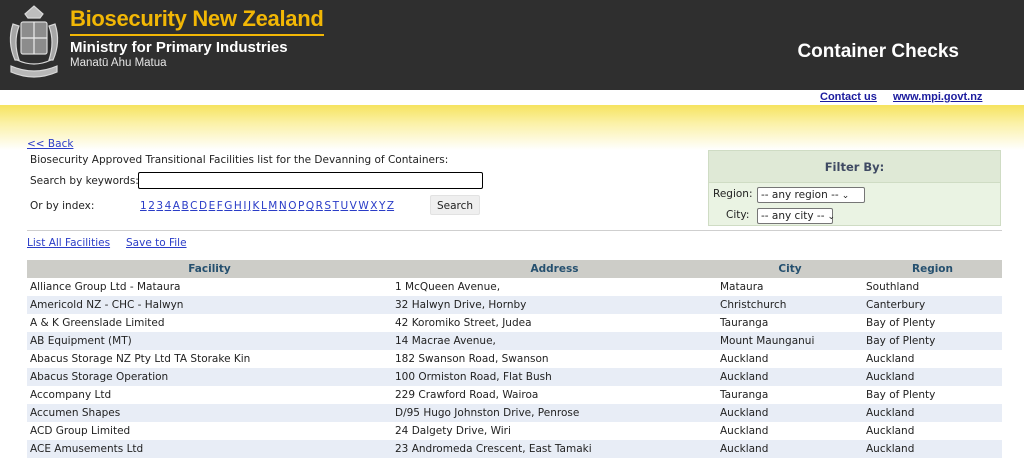 This screenshot has height=464, width=1024. Describe the element at coordinates (848, 97) in the screenshot. I see `contact-us-link: Contact us` at that location.